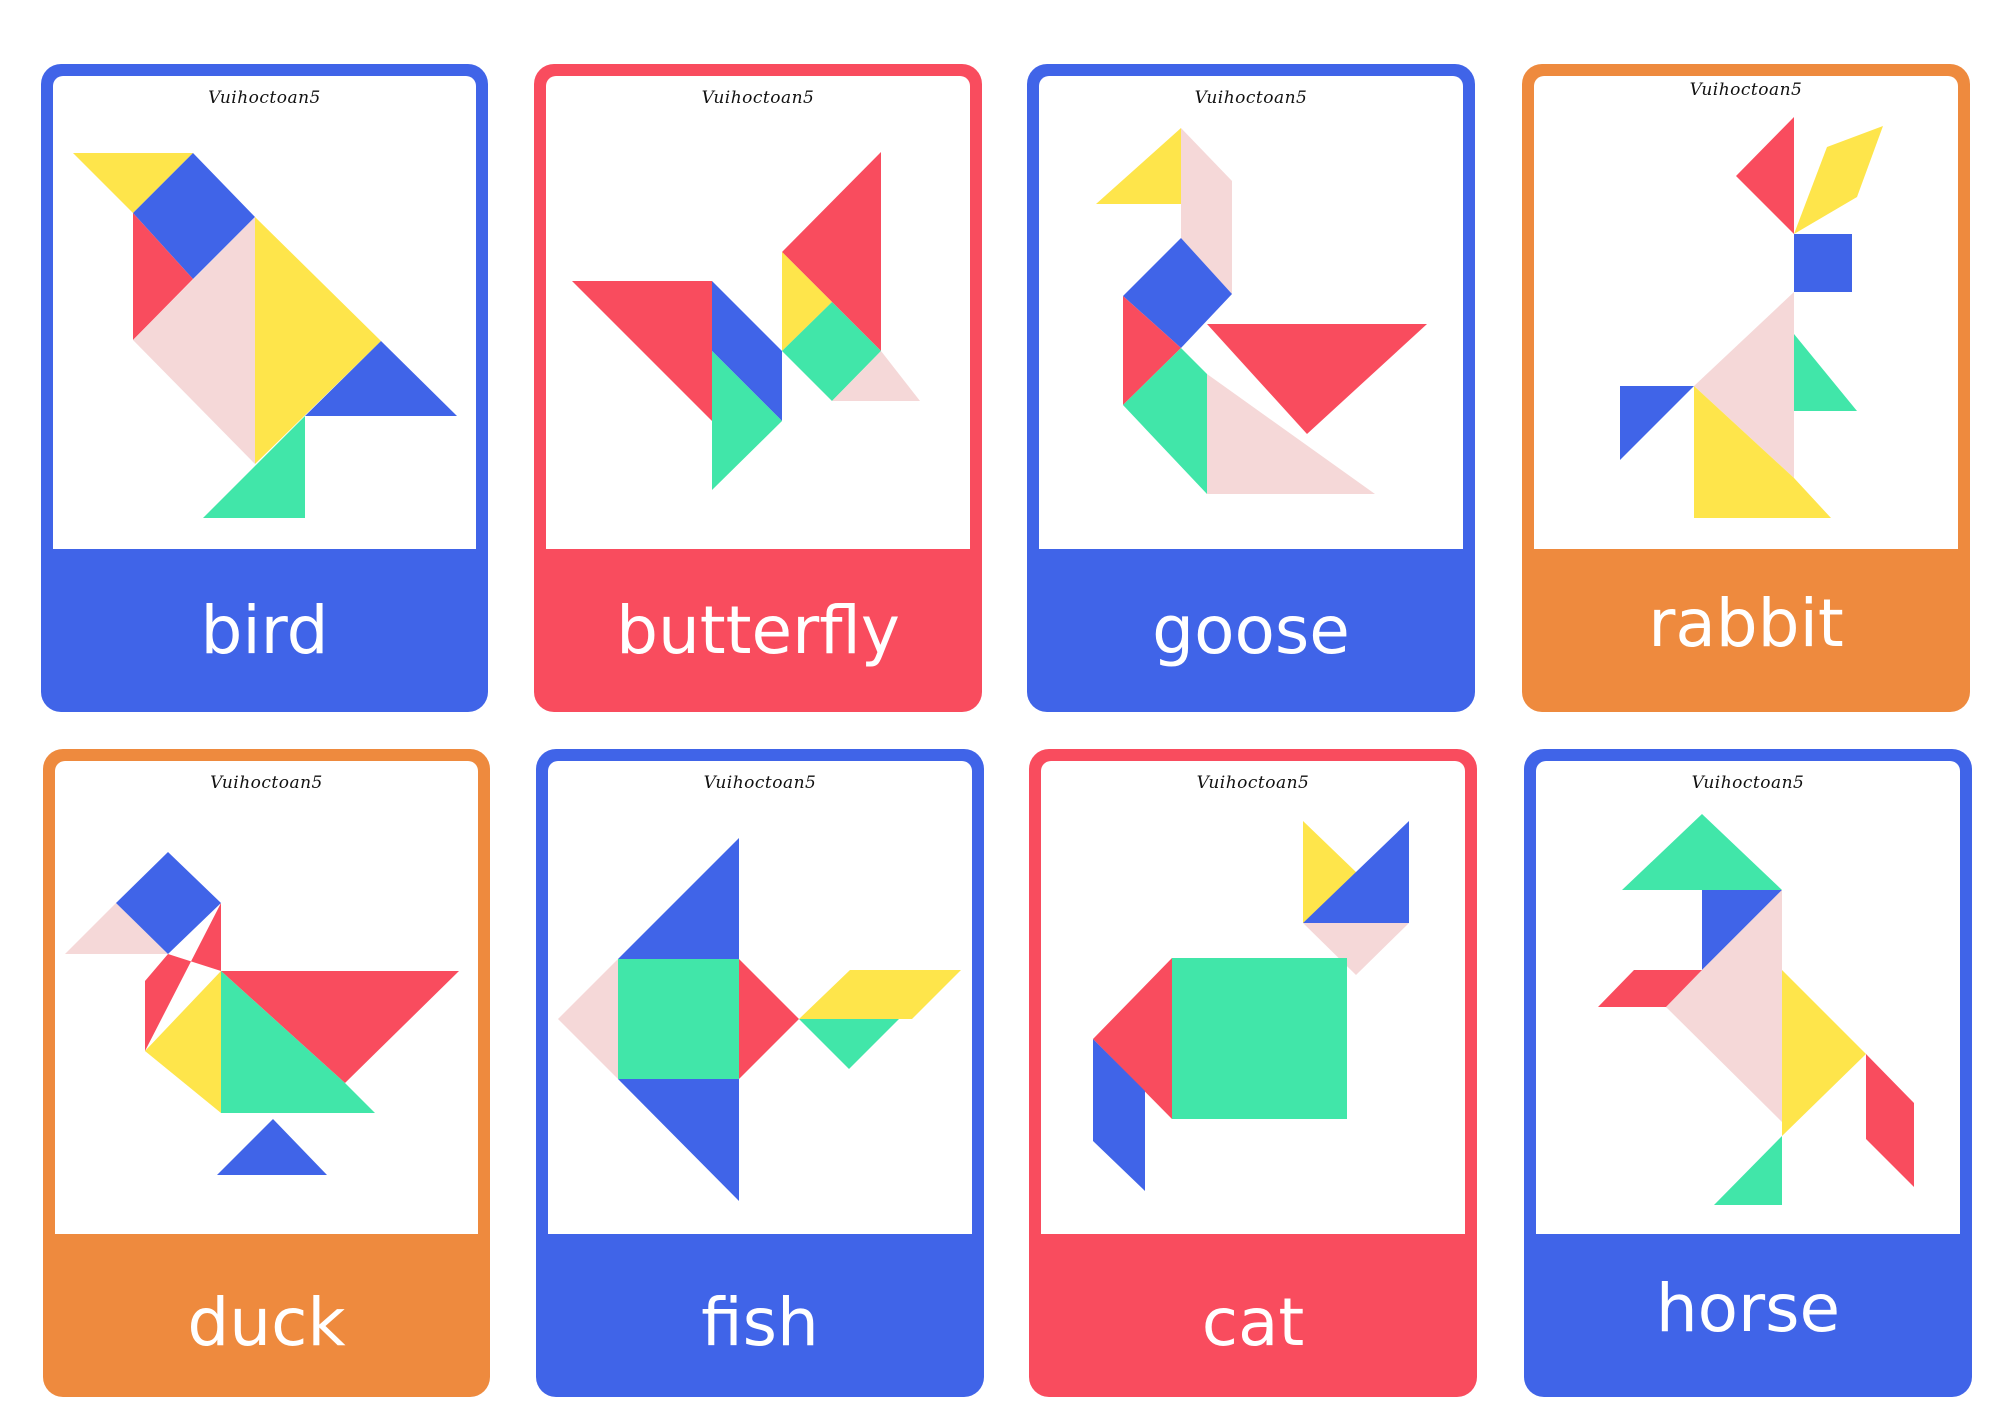 The width and height of the screenshot is (2000, 1414). Describe the element at coordinates (1251, 630) in the screenshot. I see `card-label: goose` at that location.